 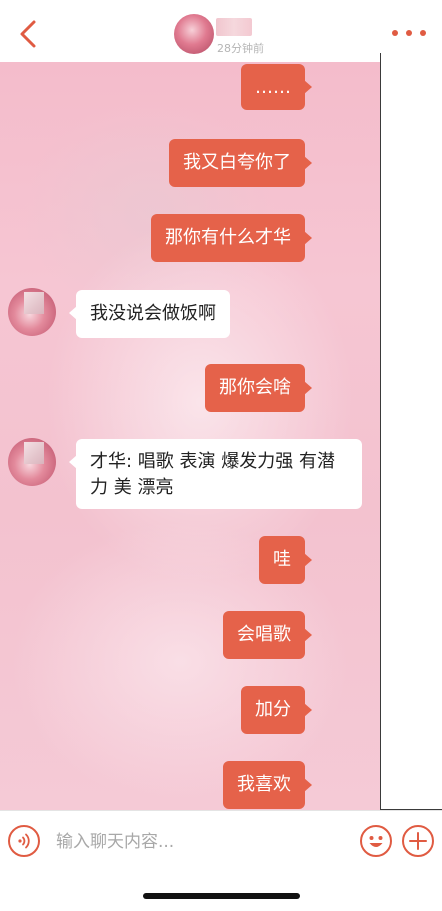 I want to click on message-bubble-sent: 我又白夸你了, so click(x=240, y=163).